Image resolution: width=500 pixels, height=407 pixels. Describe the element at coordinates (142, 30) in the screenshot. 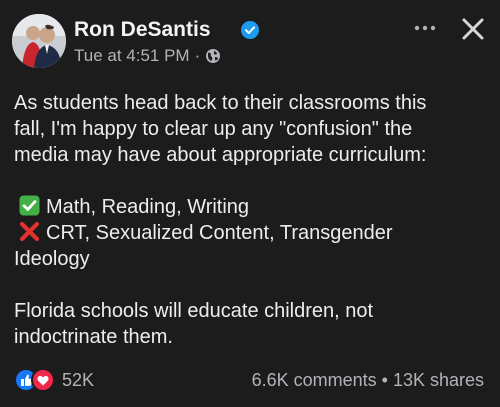

I see `author-name: Ron DeSantis` at that location.